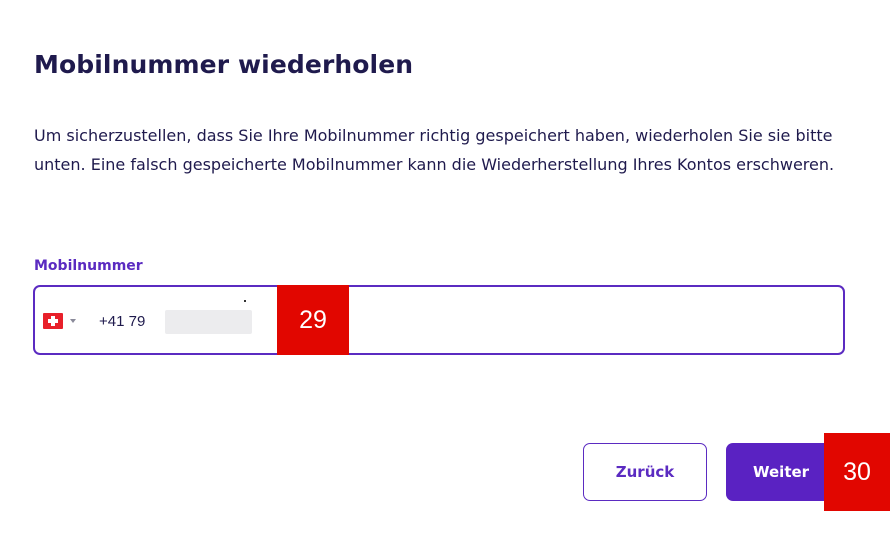 Image resolution: width=890 pixels, height=536 pixels. What do you see at coordinates (857, 472) in the screenshot?
I see `annotation-marker-30: 30` at bounding box center [857, 472].